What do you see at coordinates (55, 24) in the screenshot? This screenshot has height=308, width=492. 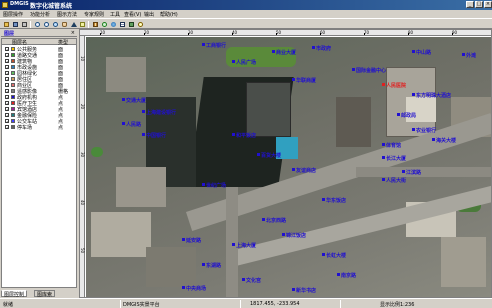 I see `zoom-full-icon` at bounding box center [55, 24].